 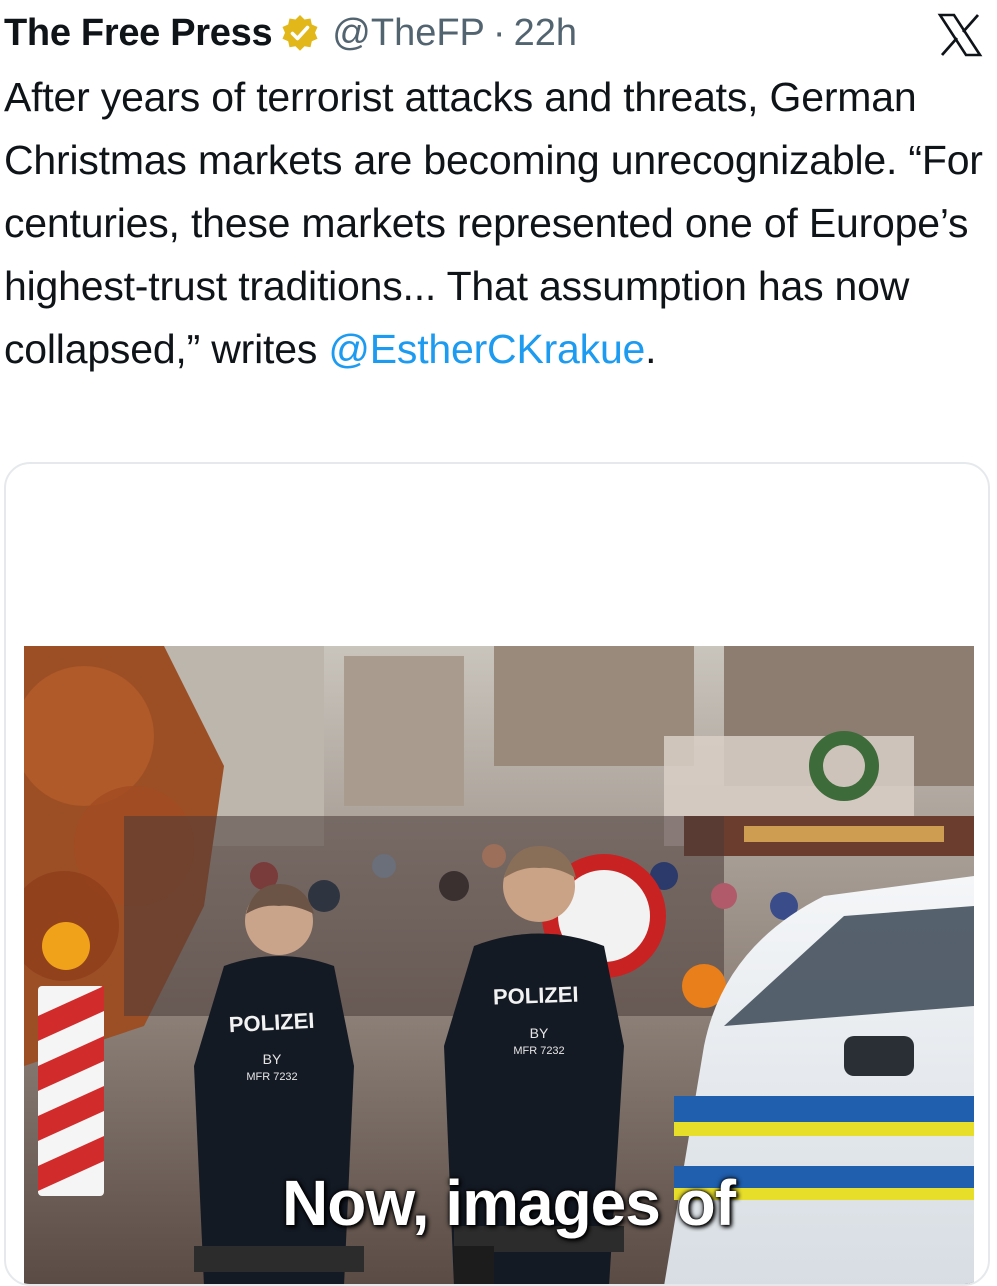 I want to click on image-caption: Now, images of, so click(x=509, y=1203).